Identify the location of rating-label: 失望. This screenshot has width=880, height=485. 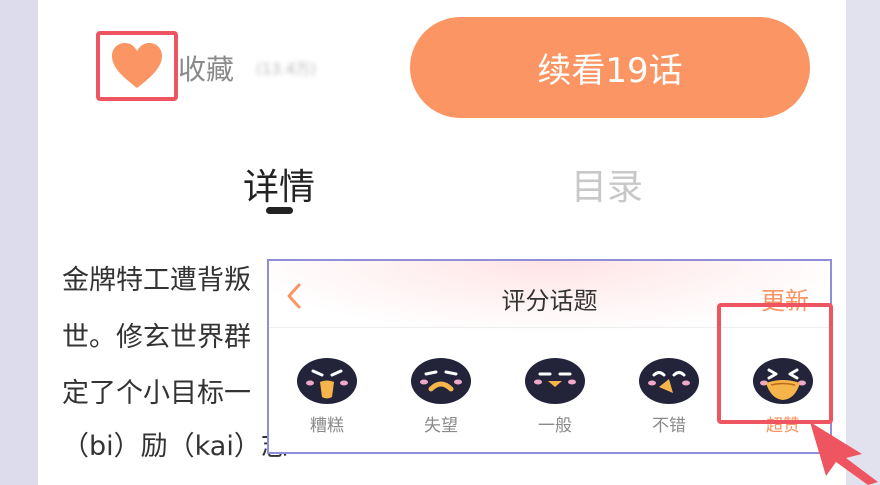
(441, 426).